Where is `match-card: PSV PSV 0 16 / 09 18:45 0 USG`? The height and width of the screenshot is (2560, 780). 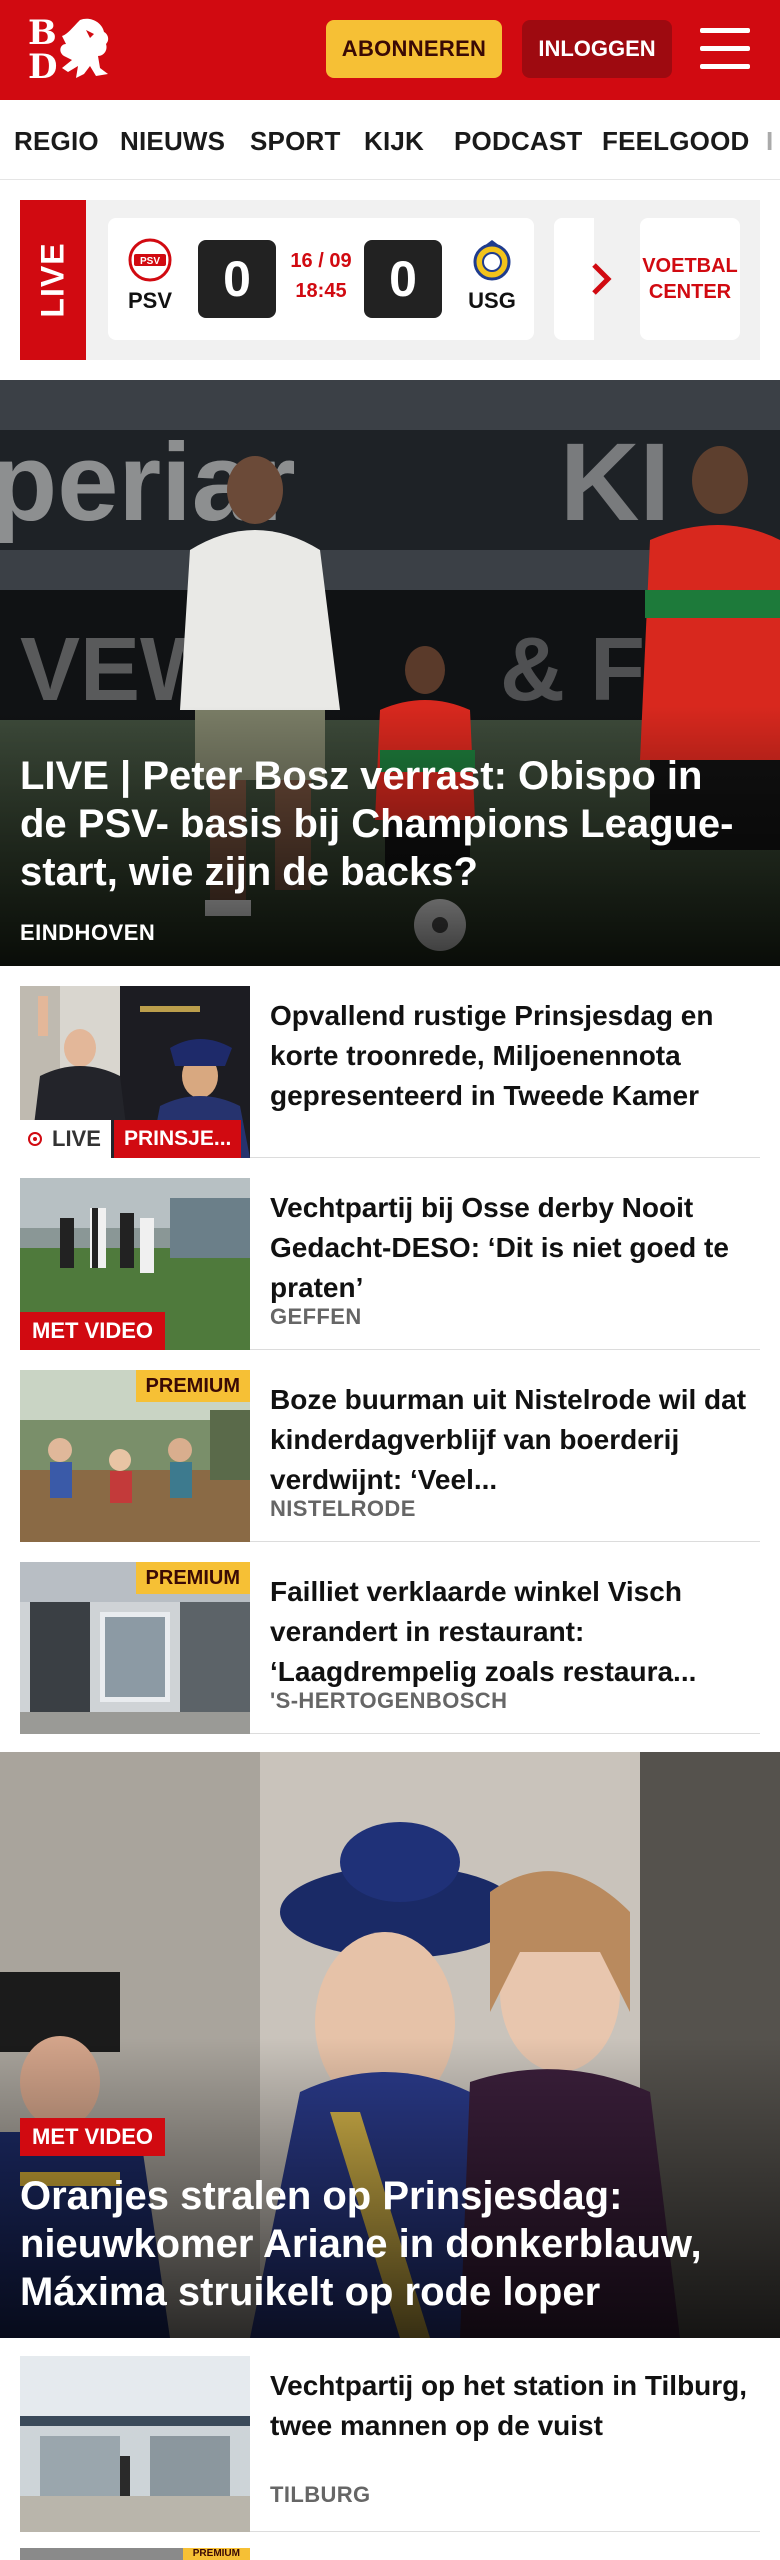 match-card: PSV PSV 0 16 / 09 18:45 0 USG is located at coordinates (321, 279).